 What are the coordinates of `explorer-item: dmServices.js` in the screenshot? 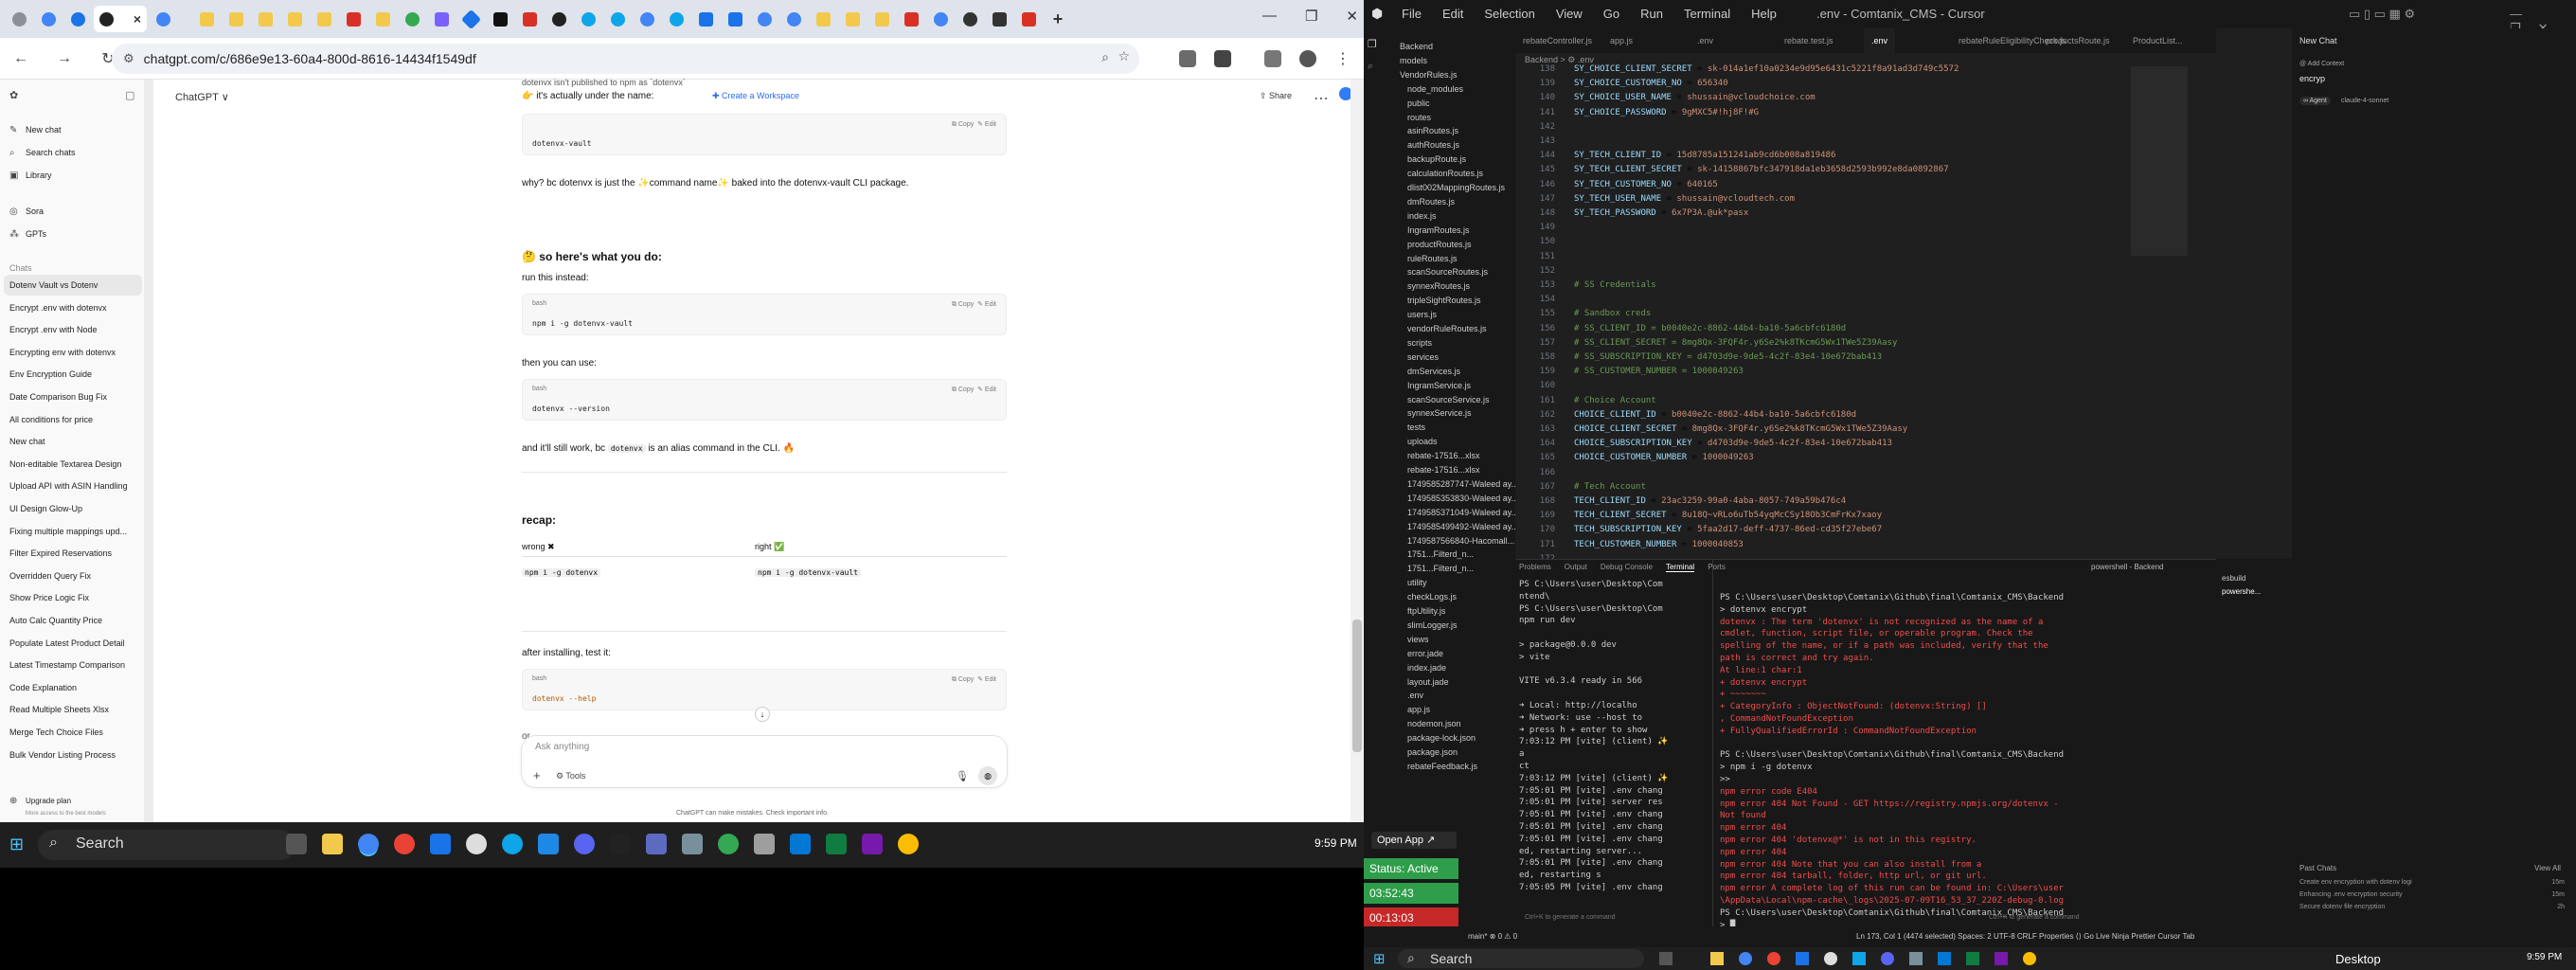 It's located at (1433, 372).